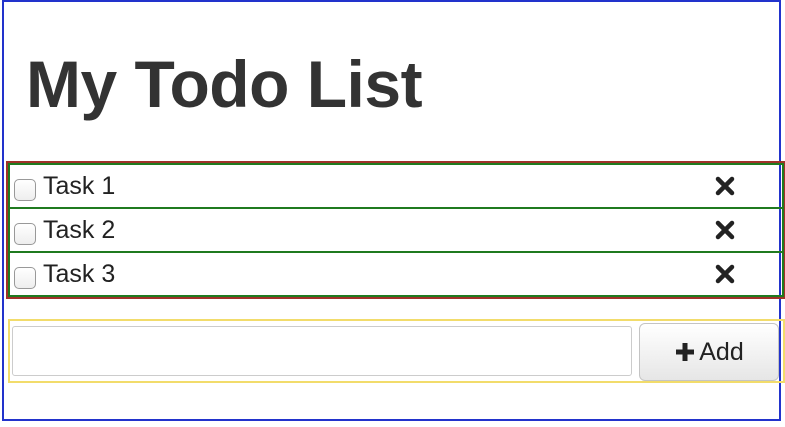 This screenshot has height=427, width=785. Describe the element at coordinates (322, 351) in the screenshot. I see `new-task-input` at that location.